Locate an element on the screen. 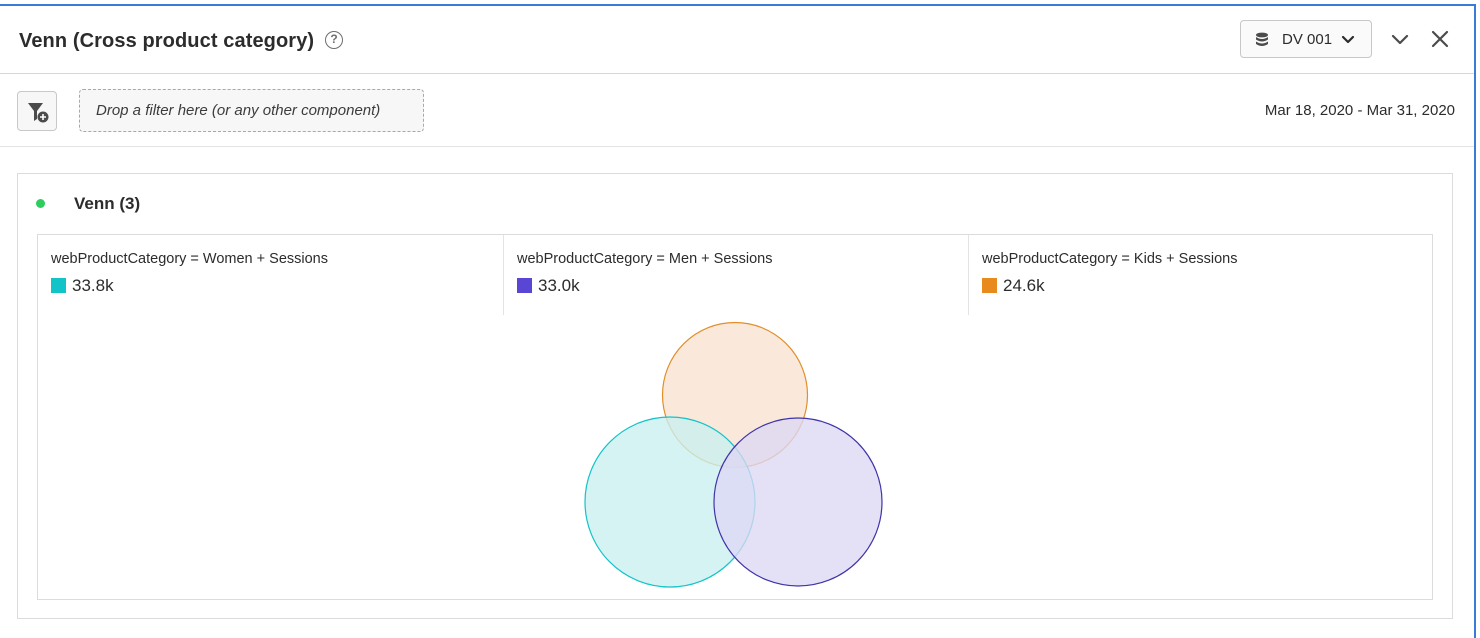 The height and width of the screenshot is (638, 1480). status-dot is located at coordinates (40, 203).